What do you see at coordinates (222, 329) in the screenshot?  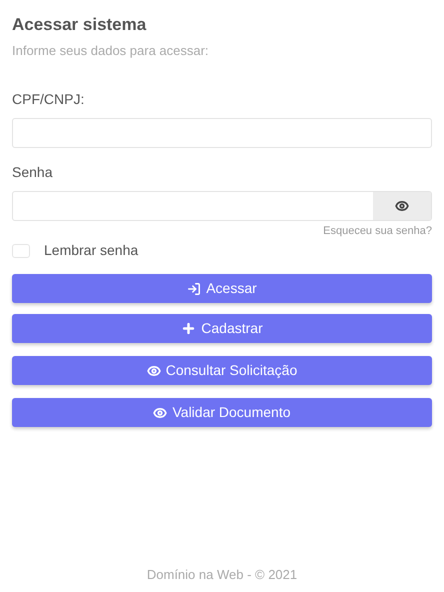 I see `action-button: Cadastrar` at bounding box center [222, 329].